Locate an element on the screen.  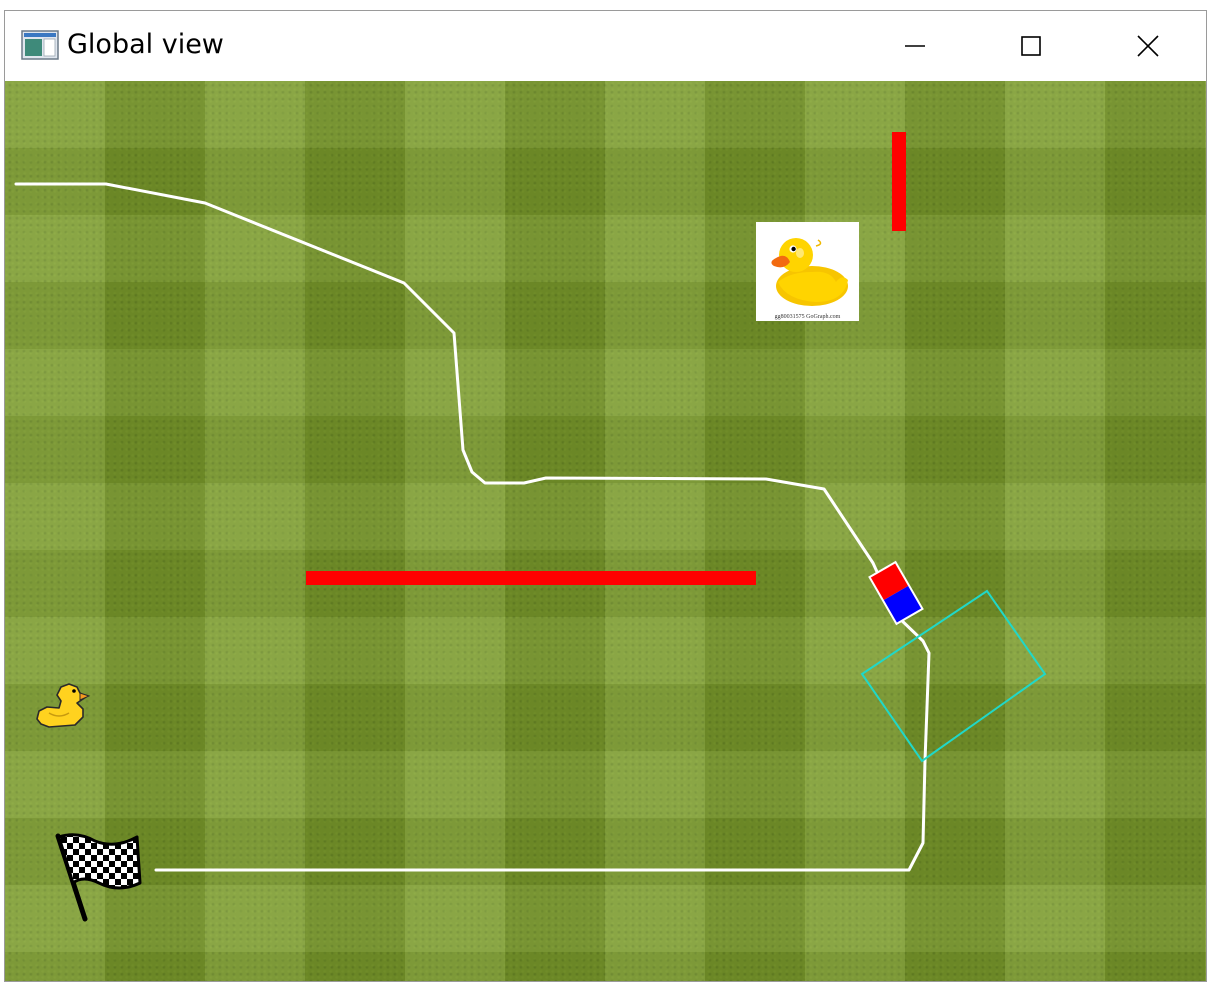
minimize-icon is located at coordinates (915, 46).